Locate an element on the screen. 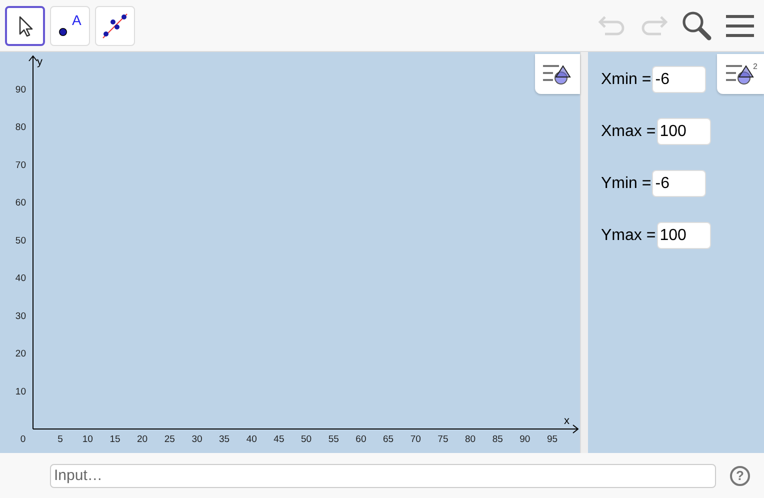 The image size is (764, 498). tool-button: A is located at coordinates (70, 26).